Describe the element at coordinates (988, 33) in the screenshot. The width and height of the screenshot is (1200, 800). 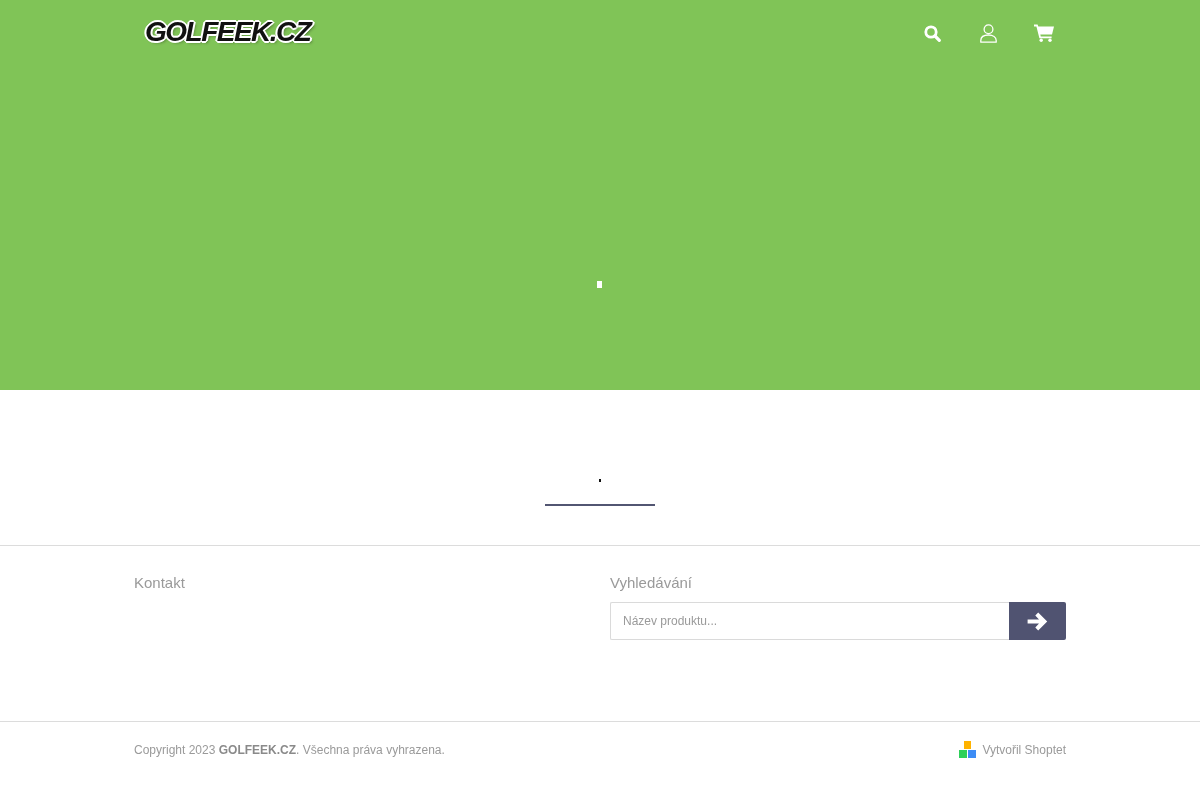
I see `user-icon` at that location.